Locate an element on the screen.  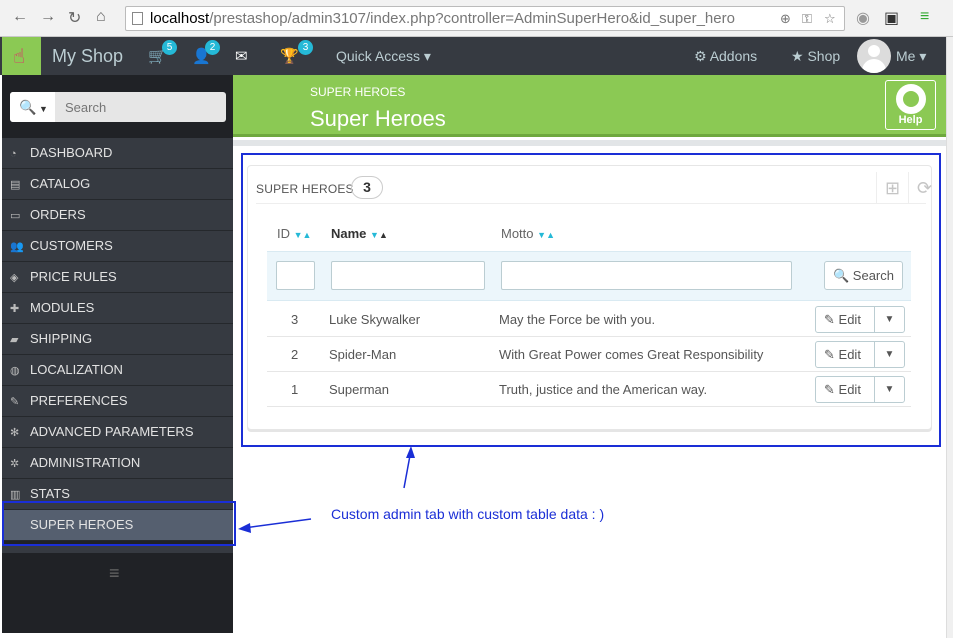
sidebar-item-label: PRICE RULES is located at coordinates (73, 276).